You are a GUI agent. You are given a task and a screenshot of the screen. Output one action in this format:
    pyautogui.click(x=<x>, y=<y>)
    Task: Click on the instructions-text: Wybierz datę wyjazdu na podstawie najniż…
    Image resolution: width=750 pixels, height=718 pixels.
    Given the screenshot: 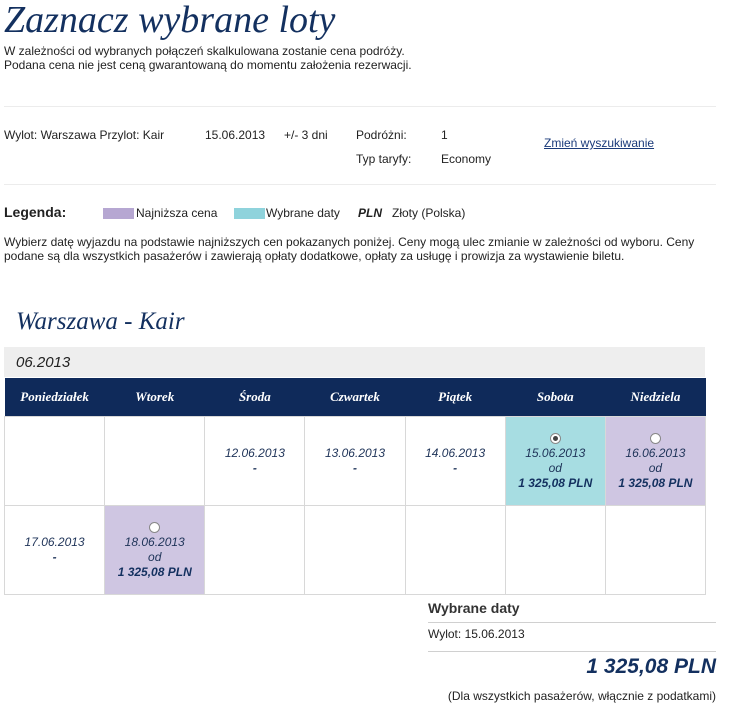 What is the action you would take?
    pyautogui.click(x=349, y=249)
    